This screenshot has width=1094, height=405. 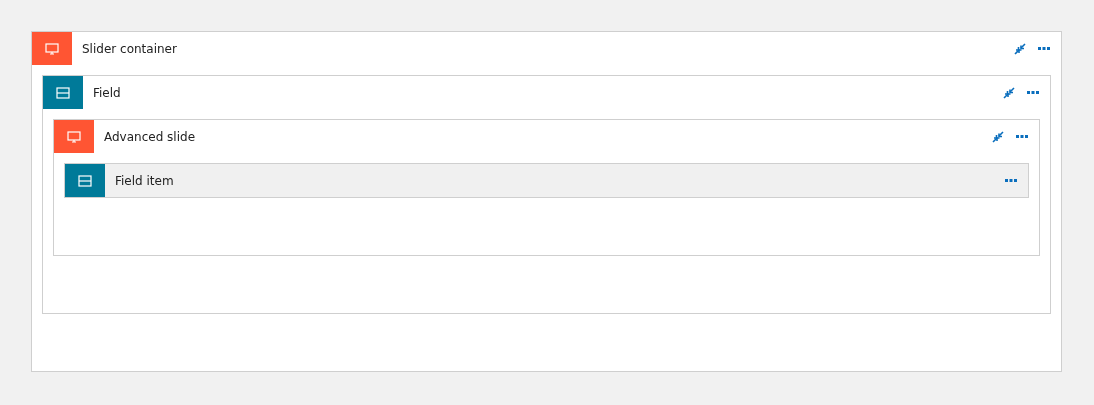 What do you see at coordinates (145, 180) in the screenshot?
I see `component-title: Field item` at bounding box center [145, 180].